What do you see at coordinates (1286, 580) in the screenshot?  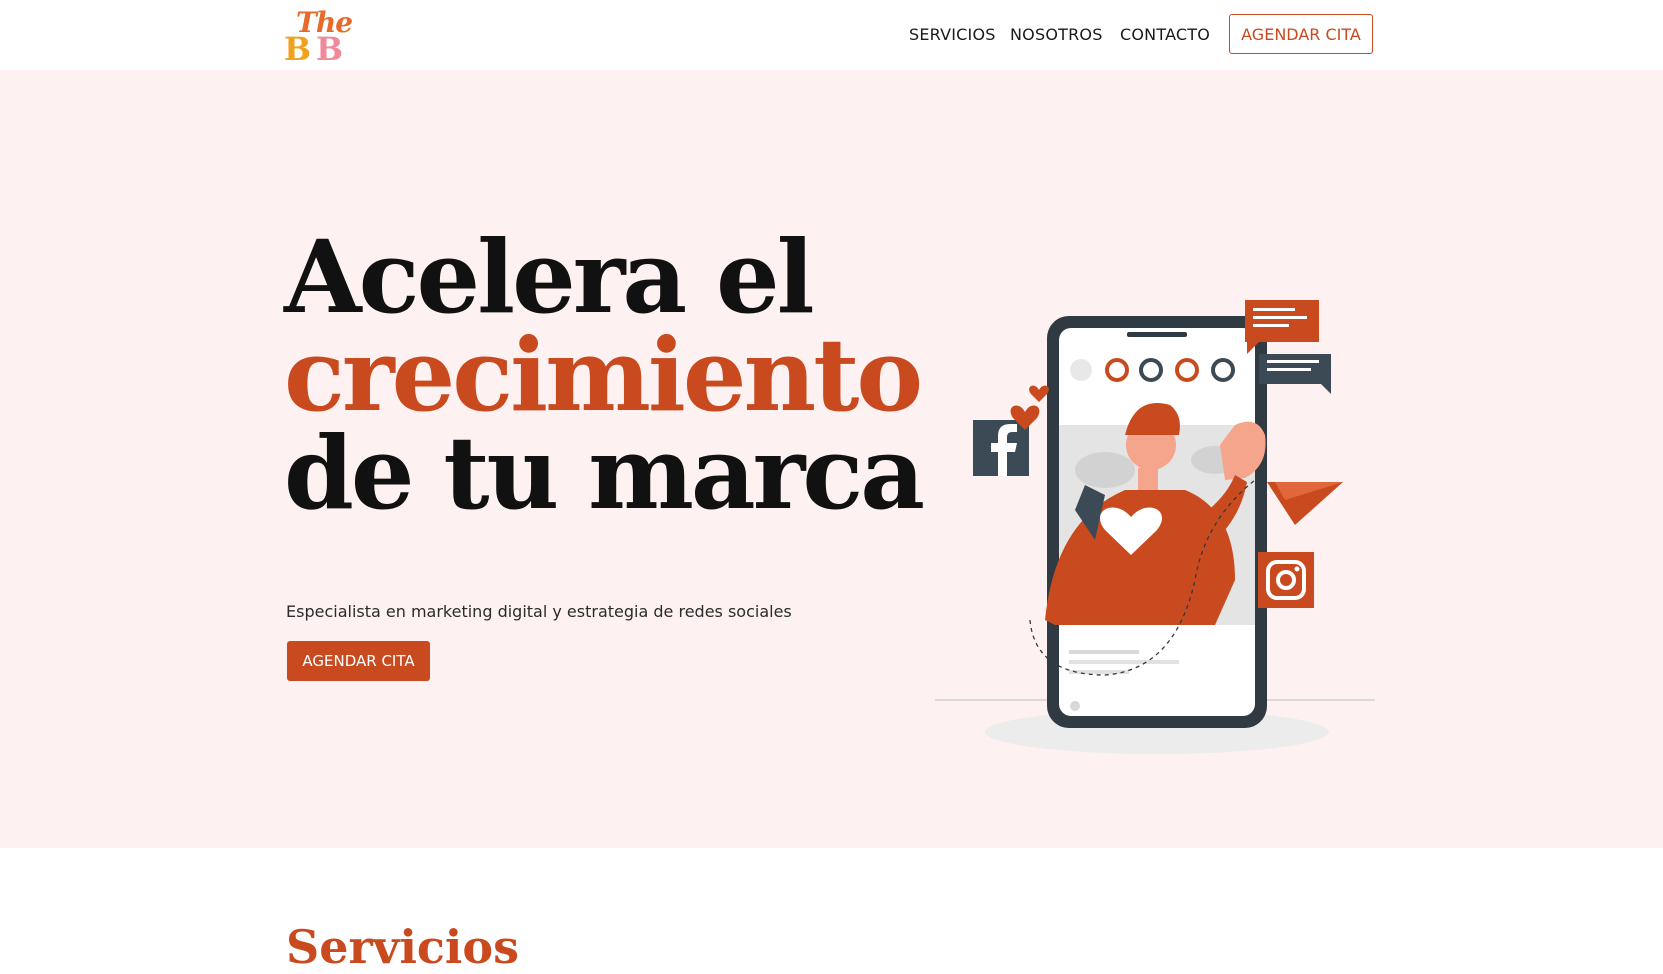 I see `instagram-icon` at bounding box center [1286, 580].